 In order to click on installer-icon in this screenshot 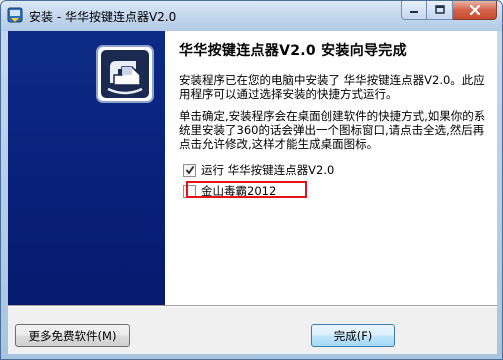, I will do `click(15, 15)`.